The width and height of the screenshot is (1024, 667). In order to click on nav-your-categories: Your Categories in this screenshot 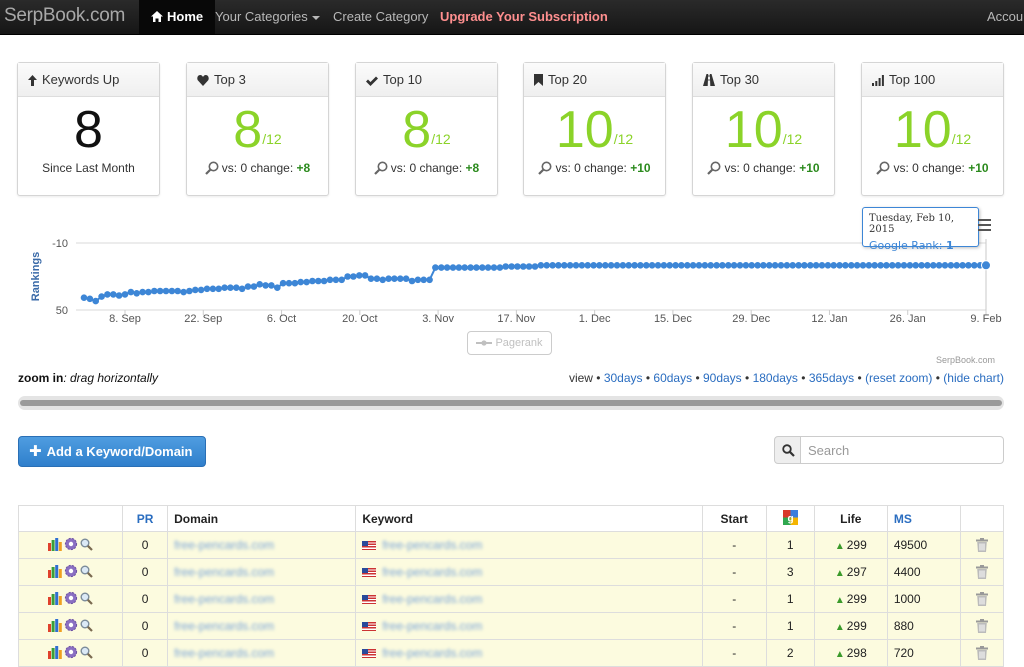, I will do `click(267, 17)`.